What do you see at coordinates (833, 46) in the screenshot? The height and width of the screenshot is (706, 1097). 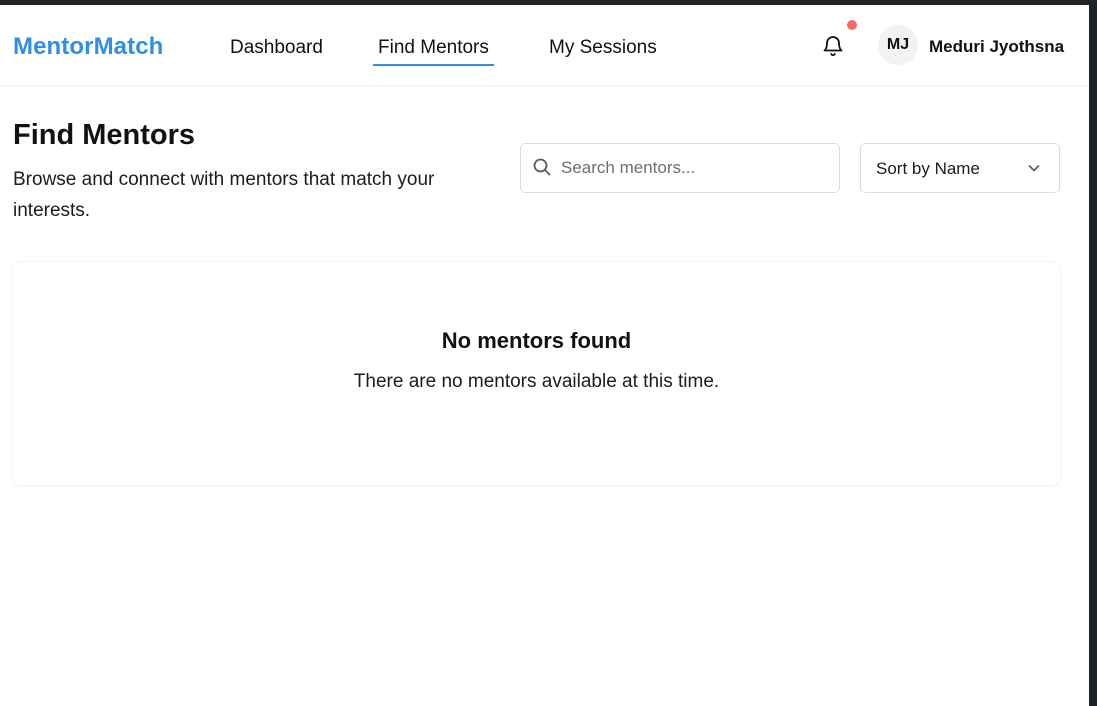 I see `bell-icon` at bounding box center [833, 46].